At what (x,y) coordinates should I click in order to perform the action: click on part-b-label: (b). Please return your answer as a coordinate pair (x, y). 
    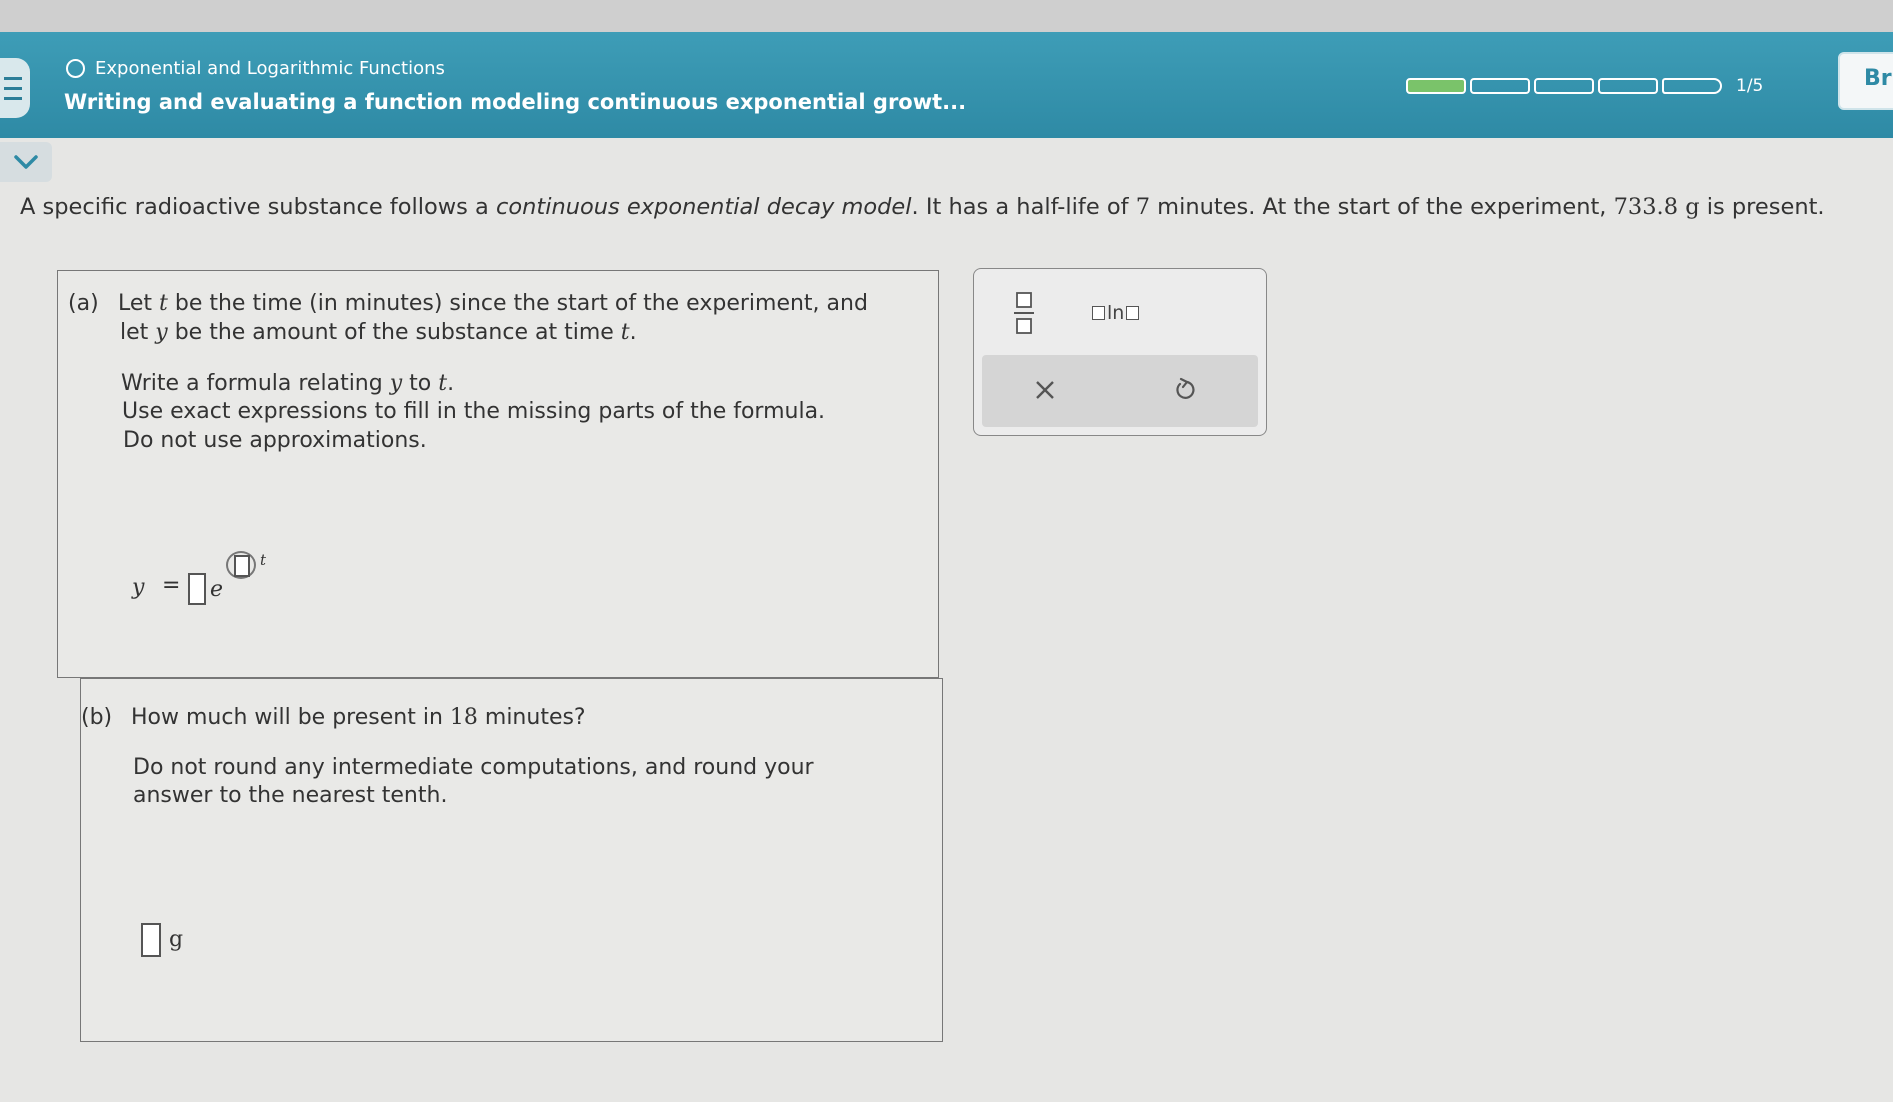
    Looking at the image, I should click on (97, 717).